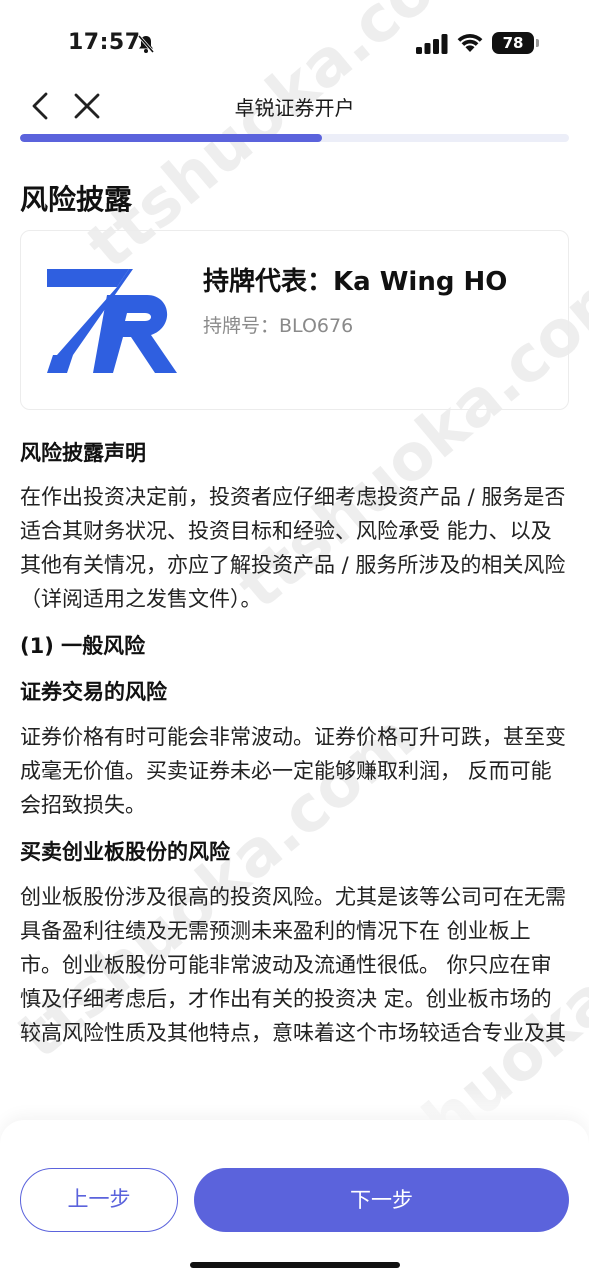 Image resolution: width=589 pixels, height=1280 pixels. Describe the element at coordinates (278, 326) in the screenshot. I see `license-number: 持牌号：BLO676` at that location.